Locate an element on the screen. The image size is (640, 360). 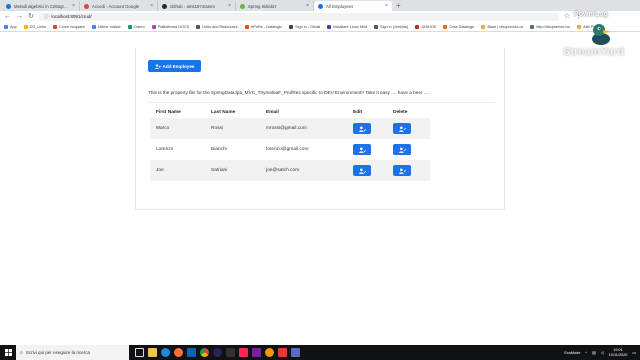
table-row: Lorenzo Bianchi lorenzo@gmail.com is located at coordinates (290, 149).